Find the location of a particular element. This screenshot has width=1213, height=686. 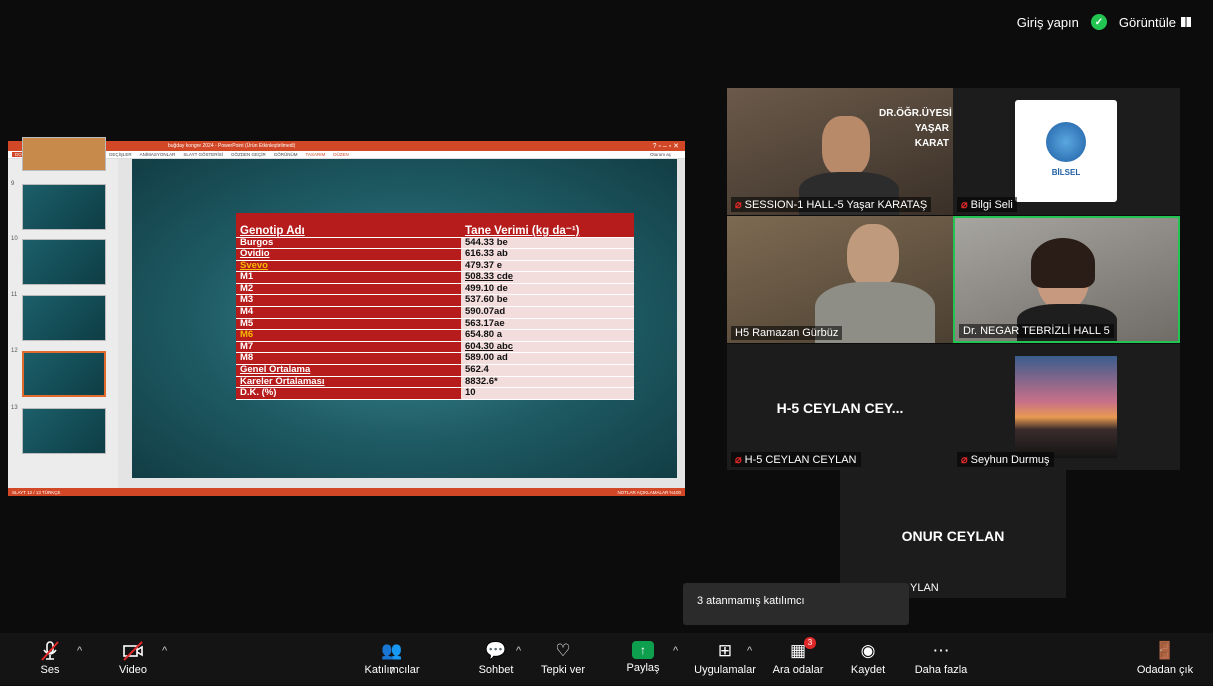

participant-name: YLAN is located at coordinates (924, 588).